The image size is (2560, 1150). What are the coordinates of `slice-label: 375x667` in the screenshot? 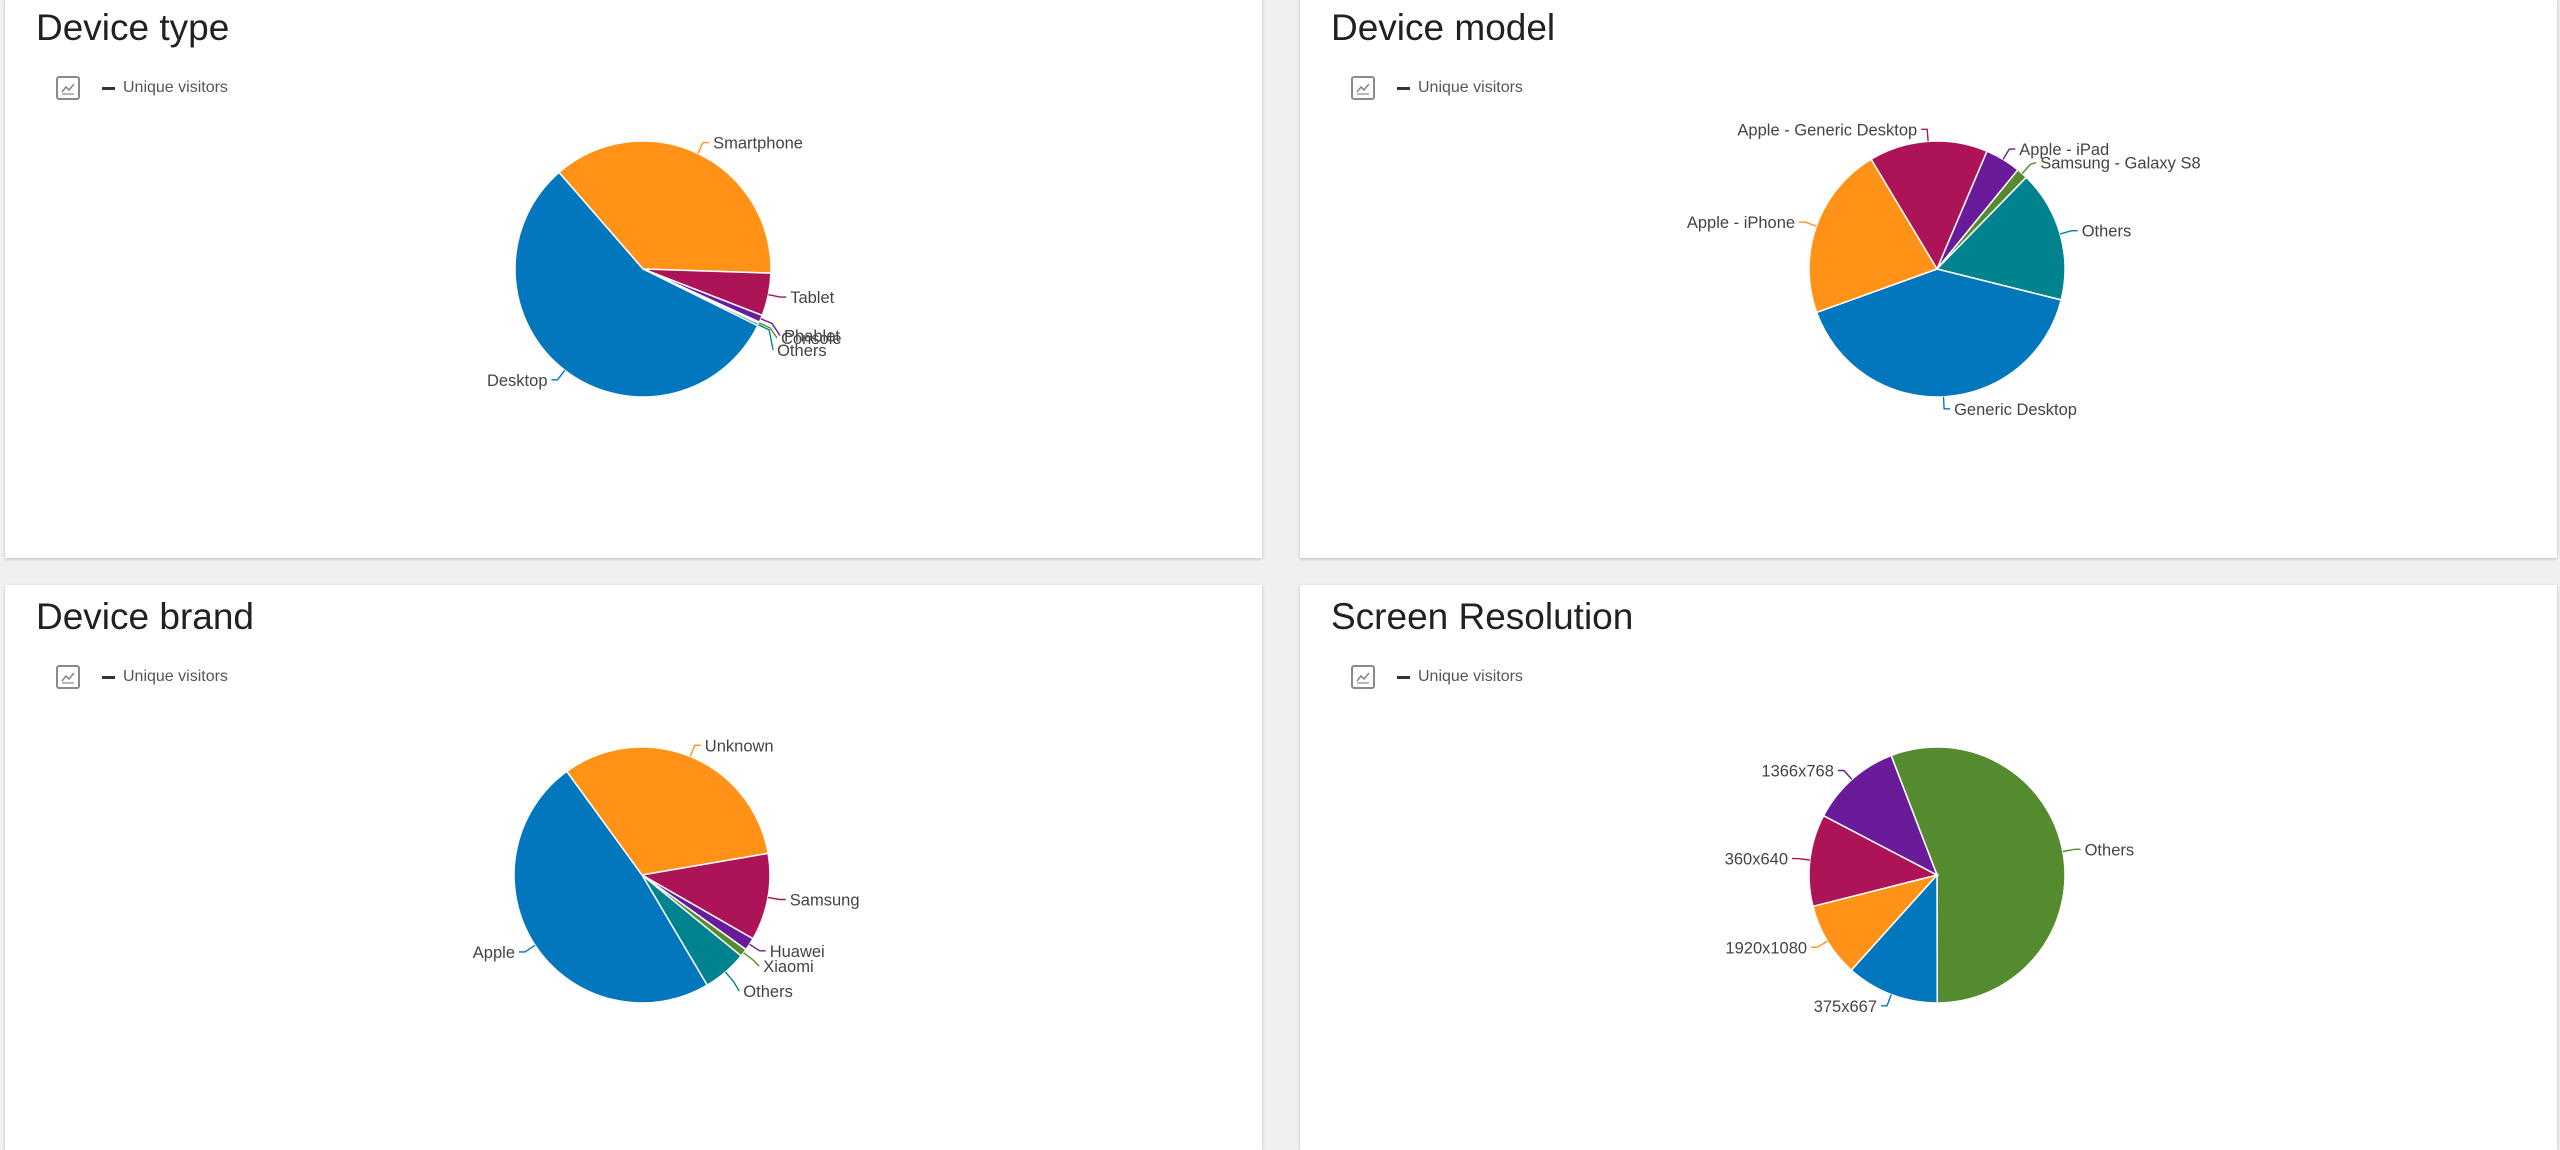 It's located at (1845, 1007).